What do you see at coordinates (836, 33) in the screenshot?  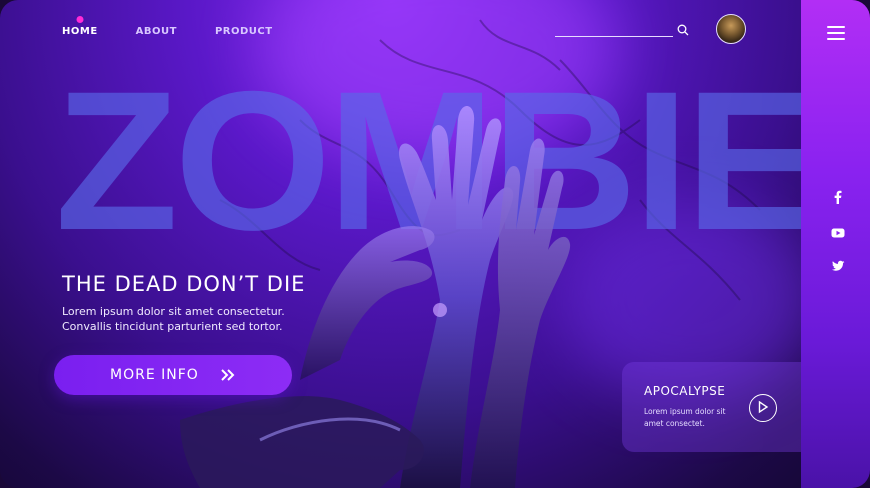 I see `hamburger-icon` at bounding box center [836, 33].